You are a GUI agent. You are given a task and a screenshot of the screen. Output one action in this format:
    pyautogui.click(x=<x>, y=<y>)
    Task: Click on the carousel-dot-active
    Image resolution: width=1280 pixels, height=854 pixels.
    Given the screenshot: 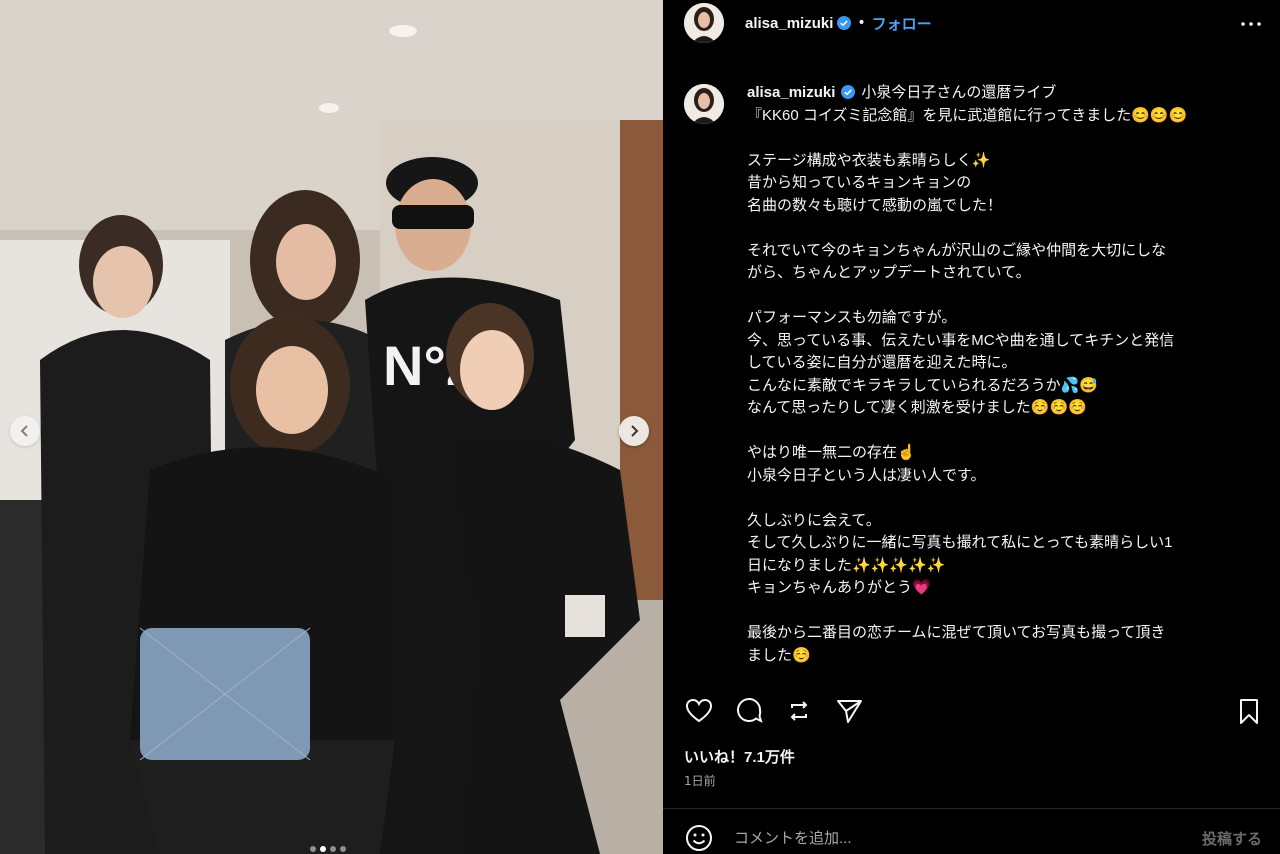 What is the action you would take?
    pyautogui.click(x=323, y=849)
    